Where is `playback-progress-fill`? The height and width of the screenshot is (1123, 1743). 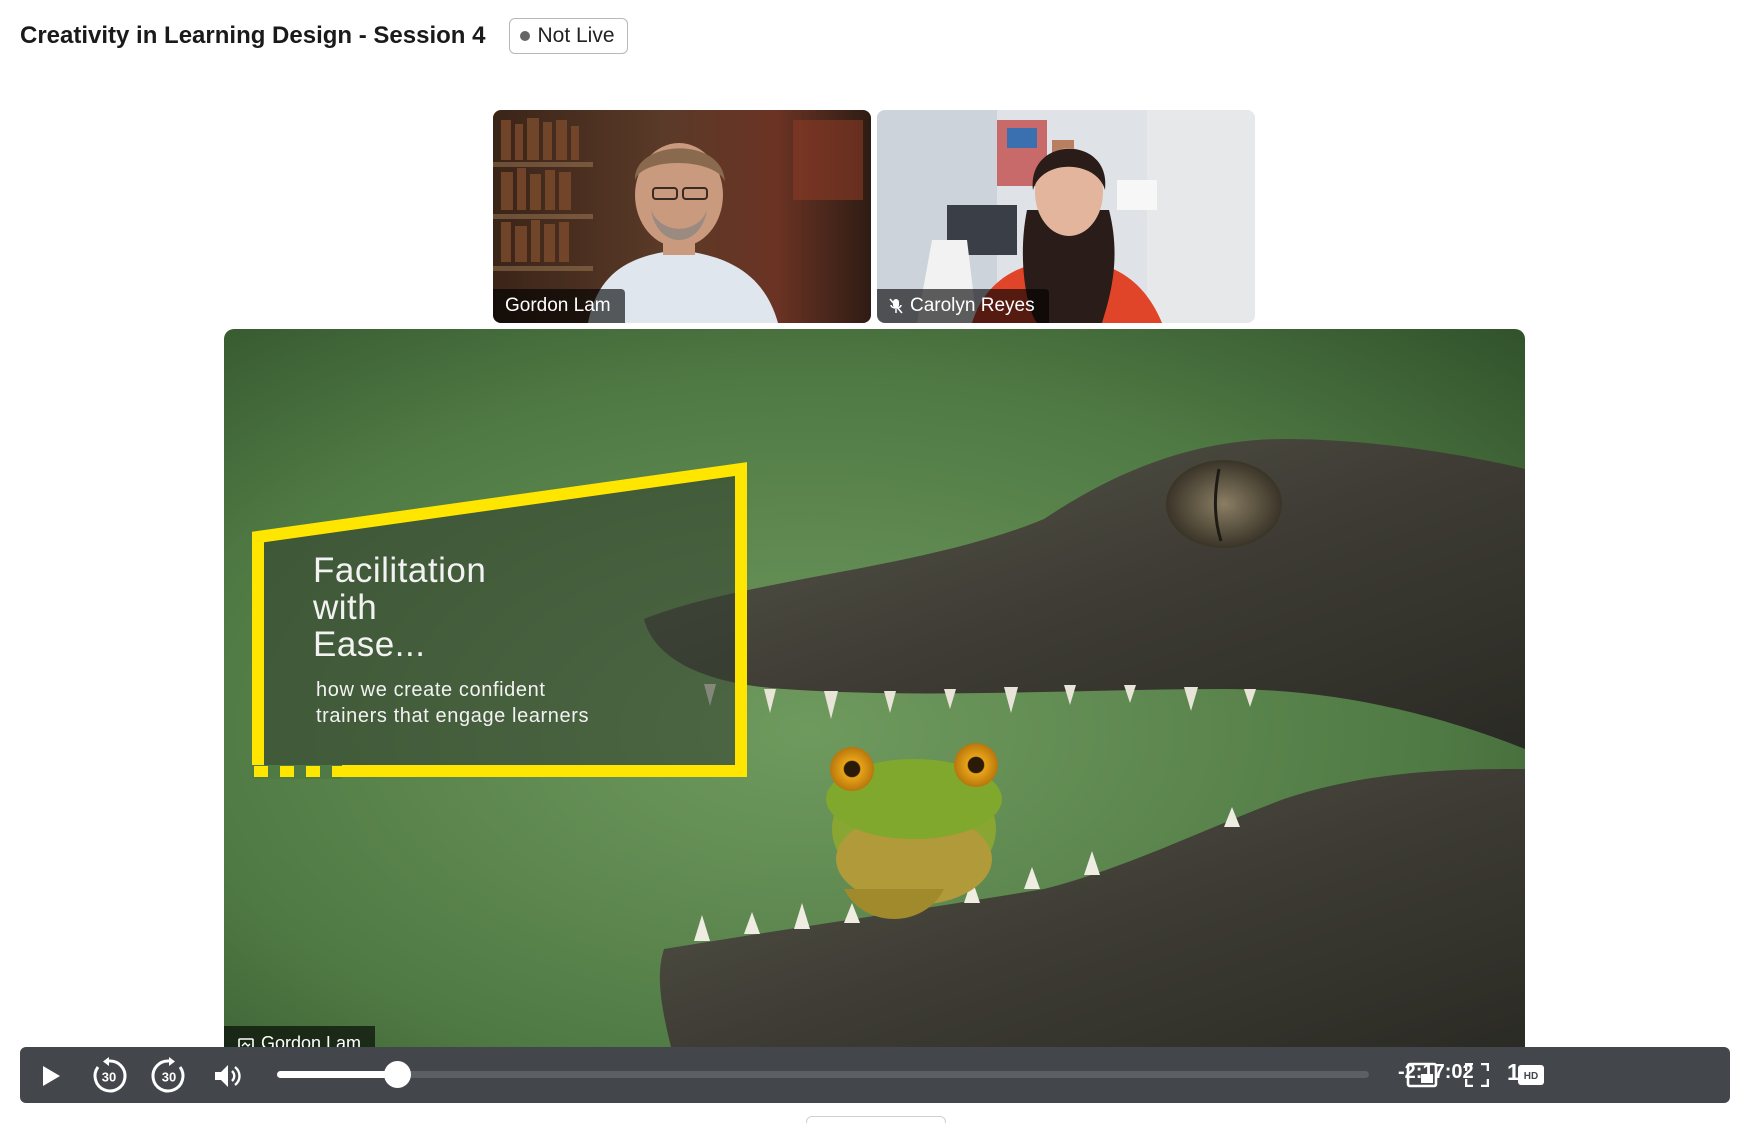 playback-progress-fill is located at coordinates (337, 1074).